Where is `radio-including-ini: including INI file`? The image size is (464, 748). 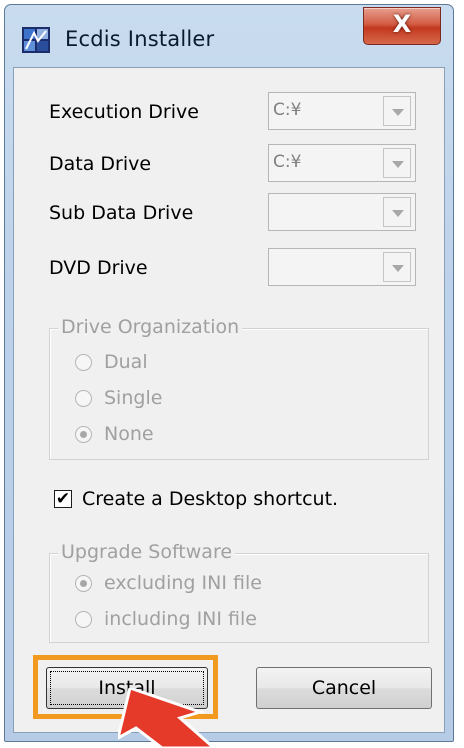 radio-including-ini: including INI file is located at coordinates (166, 619).